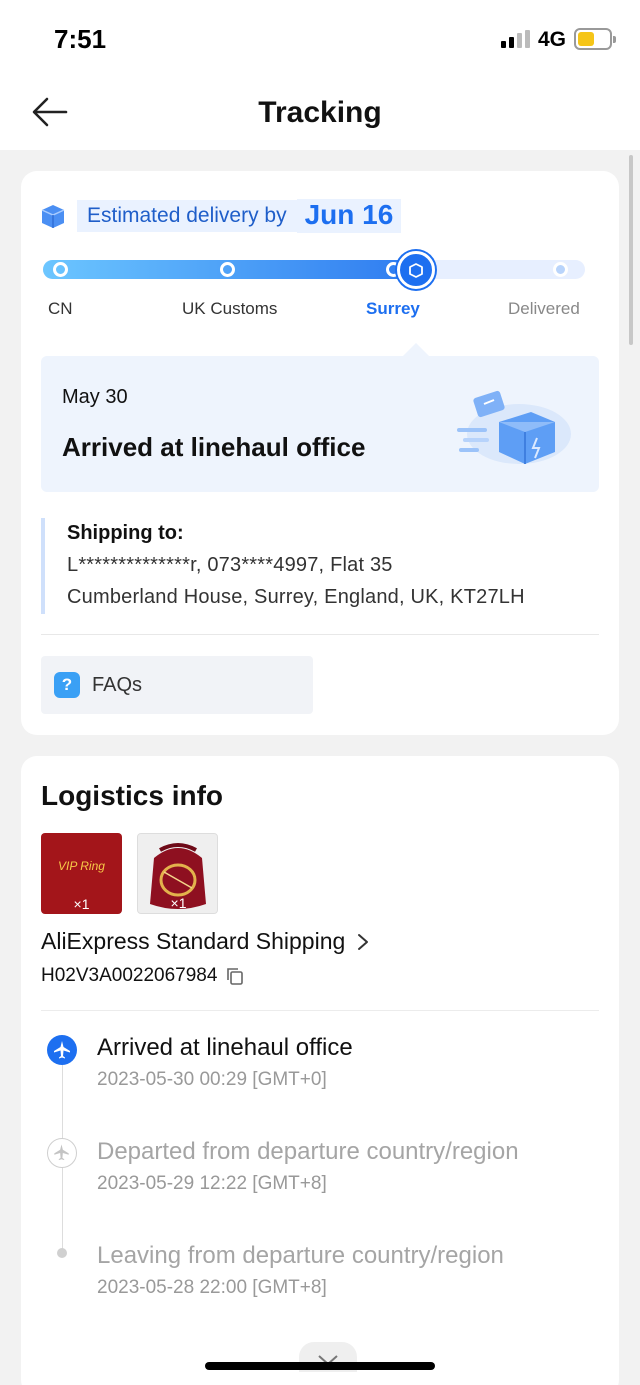  Describe the element at coordinates (81, 866) in the screenshot. I see `product-label: VIP Ring` at that location.